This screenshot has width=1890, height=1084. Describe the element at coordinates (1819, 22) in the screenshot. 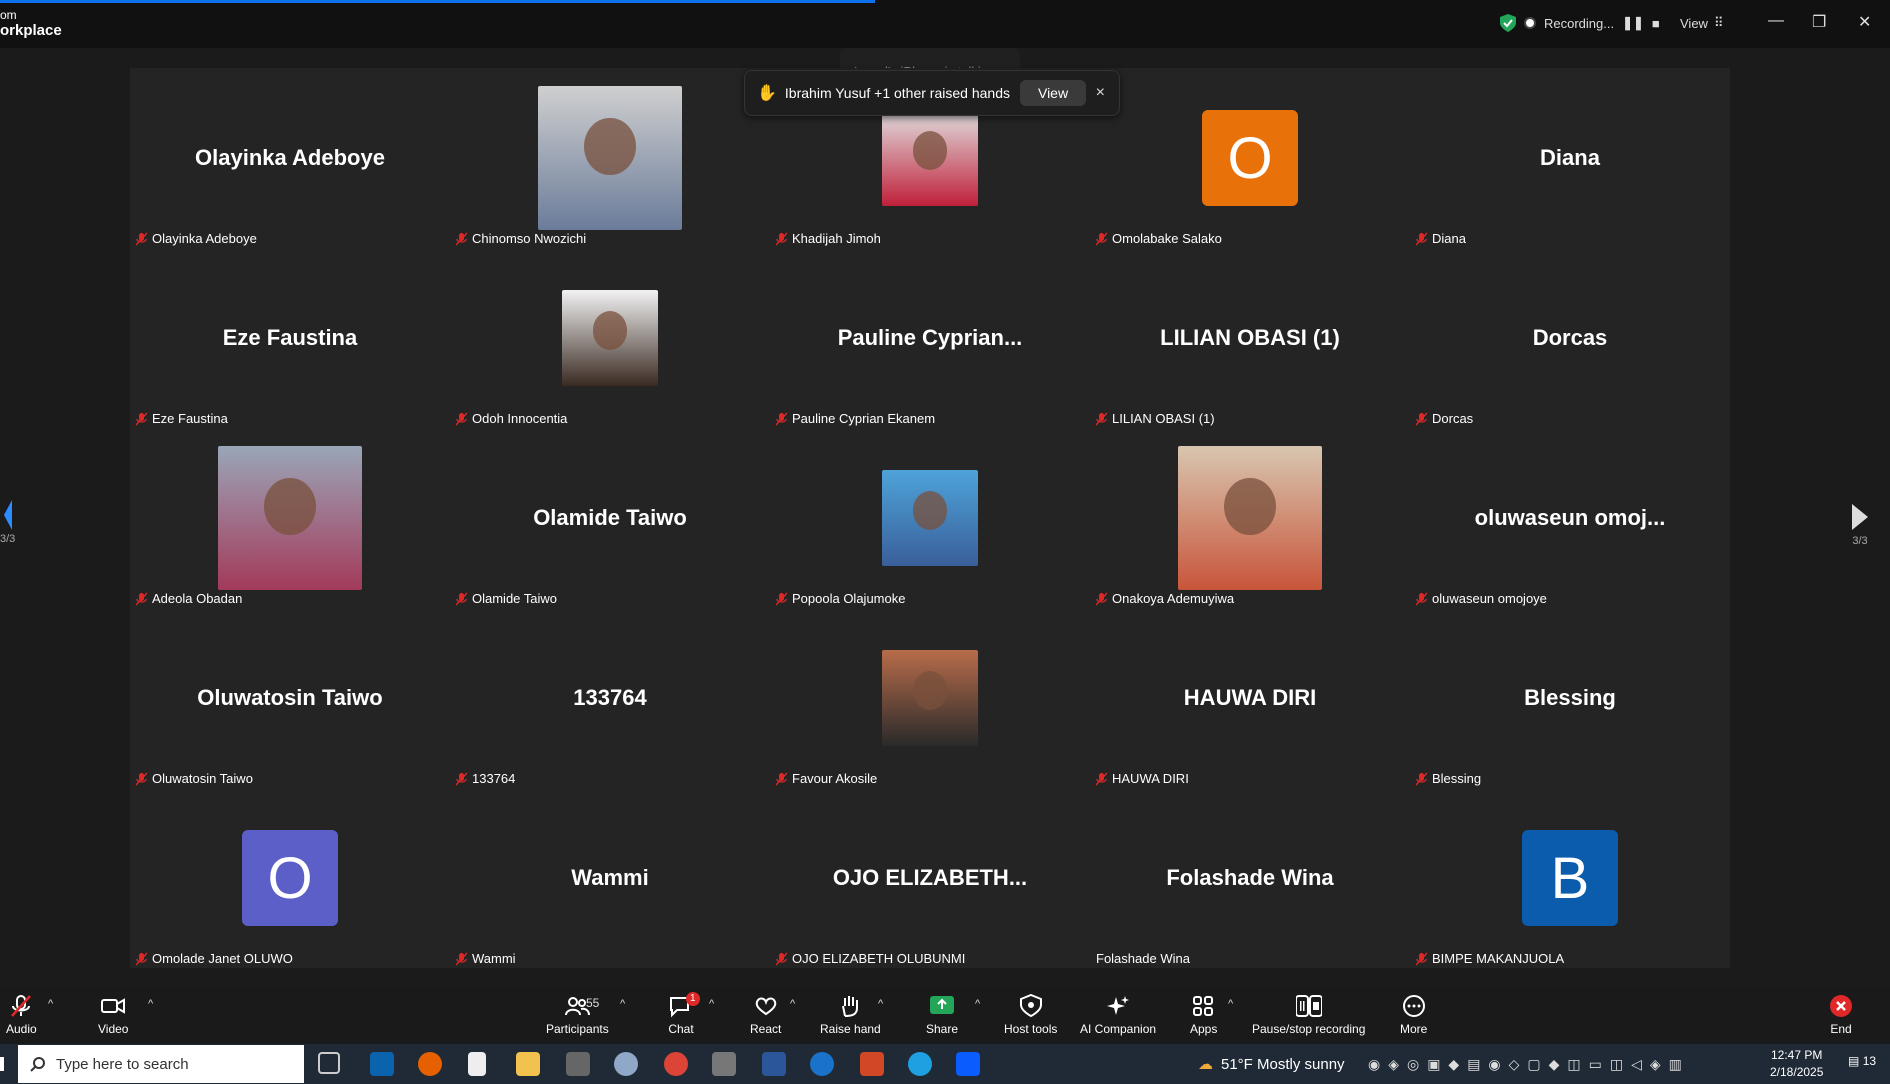

I see `restore-icon: ❐` at that location.